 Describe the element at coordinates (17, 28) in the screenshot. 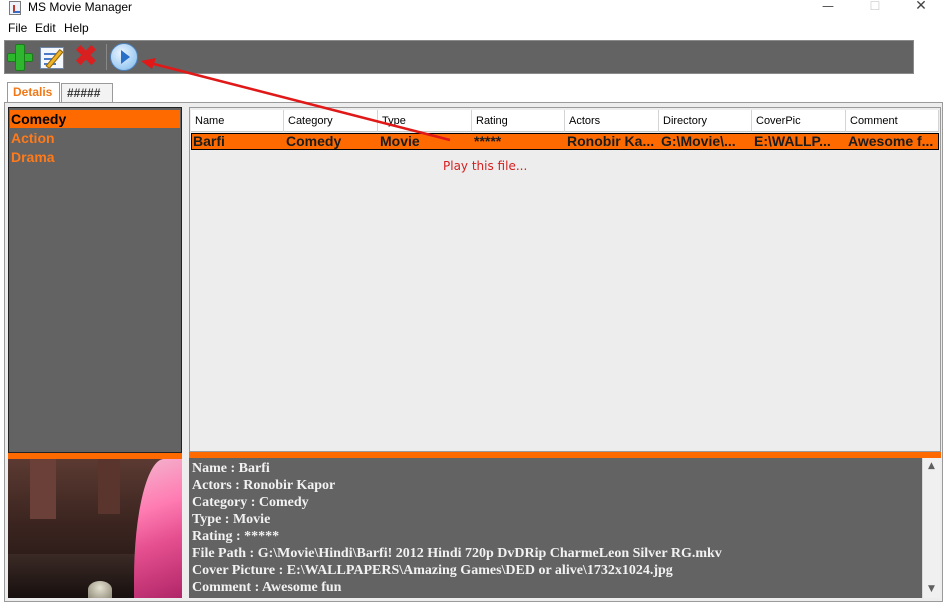

I see `menu-file: File` at that location.